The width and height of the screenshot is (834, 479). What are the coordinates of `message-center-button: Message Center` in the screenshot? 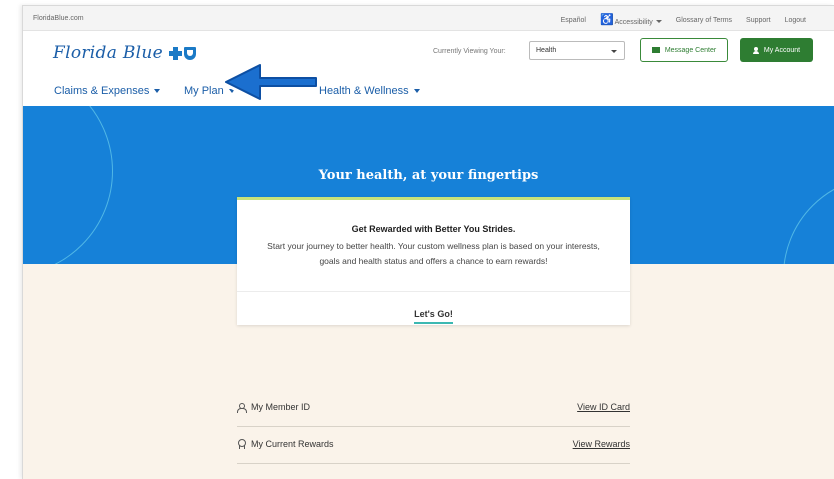 It's located at (684, 50).